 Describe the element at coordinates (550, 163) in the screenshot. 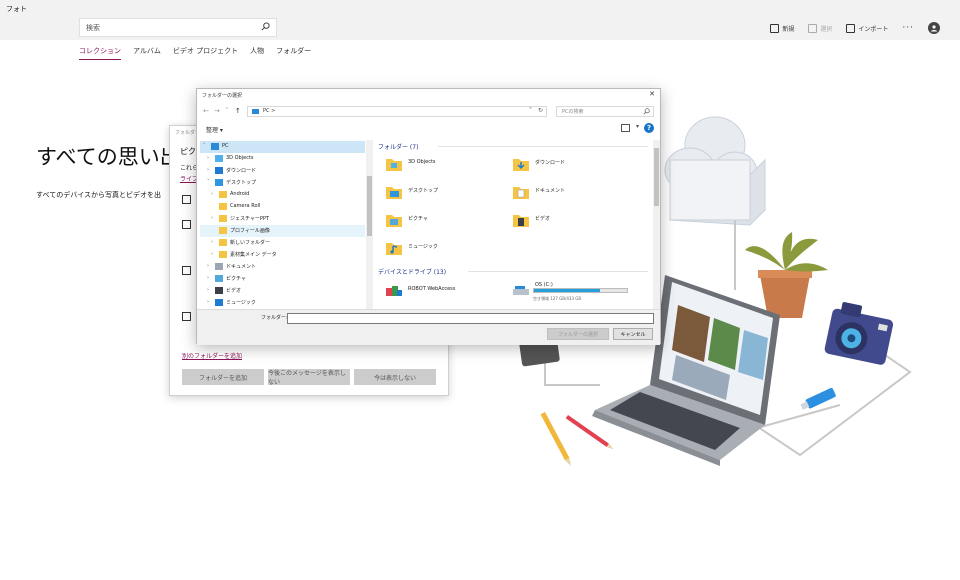

I see `folder-label: ダウンロード` at that location.